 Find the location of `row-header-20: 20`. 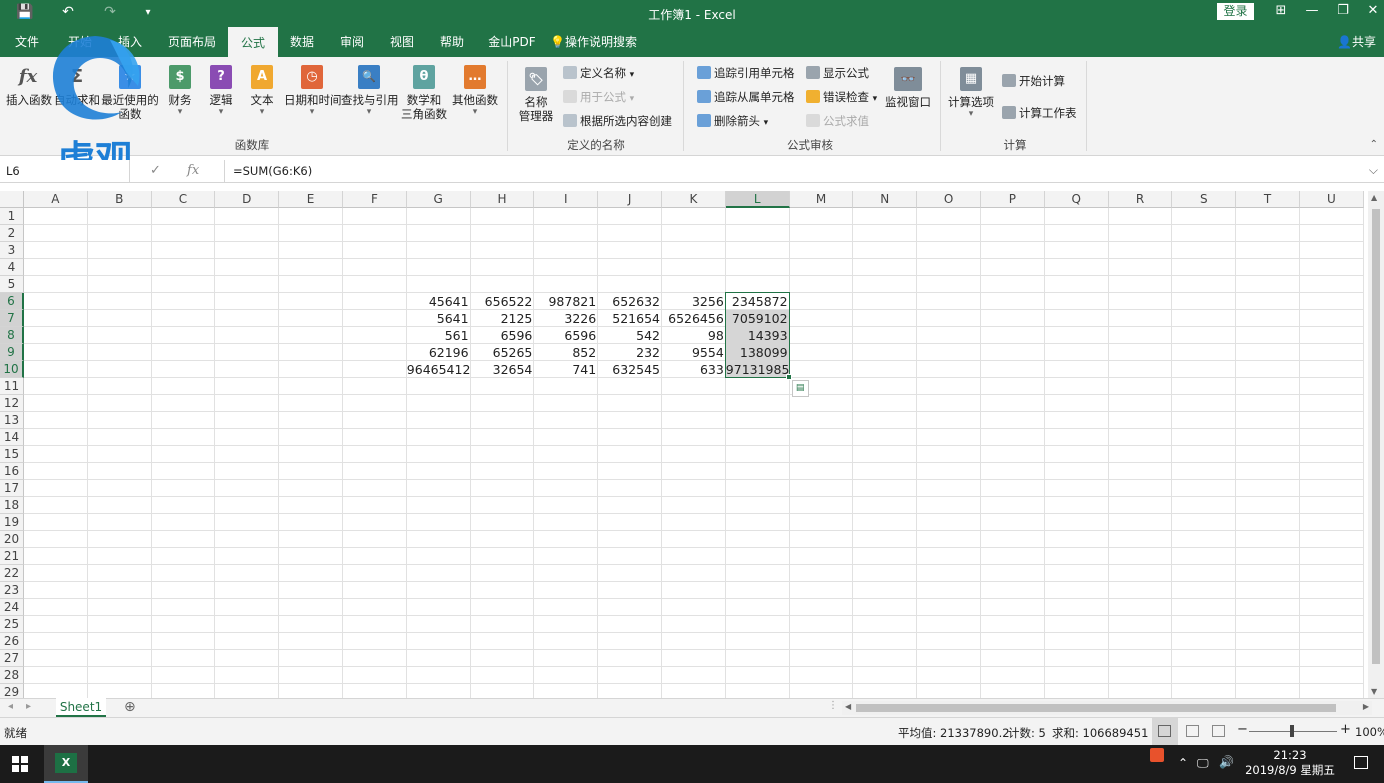

row-header-20: 20 is located at coordinates (12, 539).